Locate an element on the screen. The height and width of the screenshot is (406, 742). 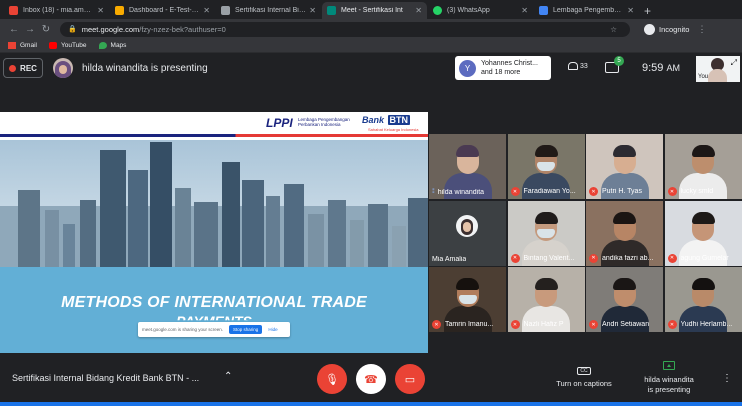
participant-name-label: ✕ agung Gumelar is located at coordinates (703, 258).